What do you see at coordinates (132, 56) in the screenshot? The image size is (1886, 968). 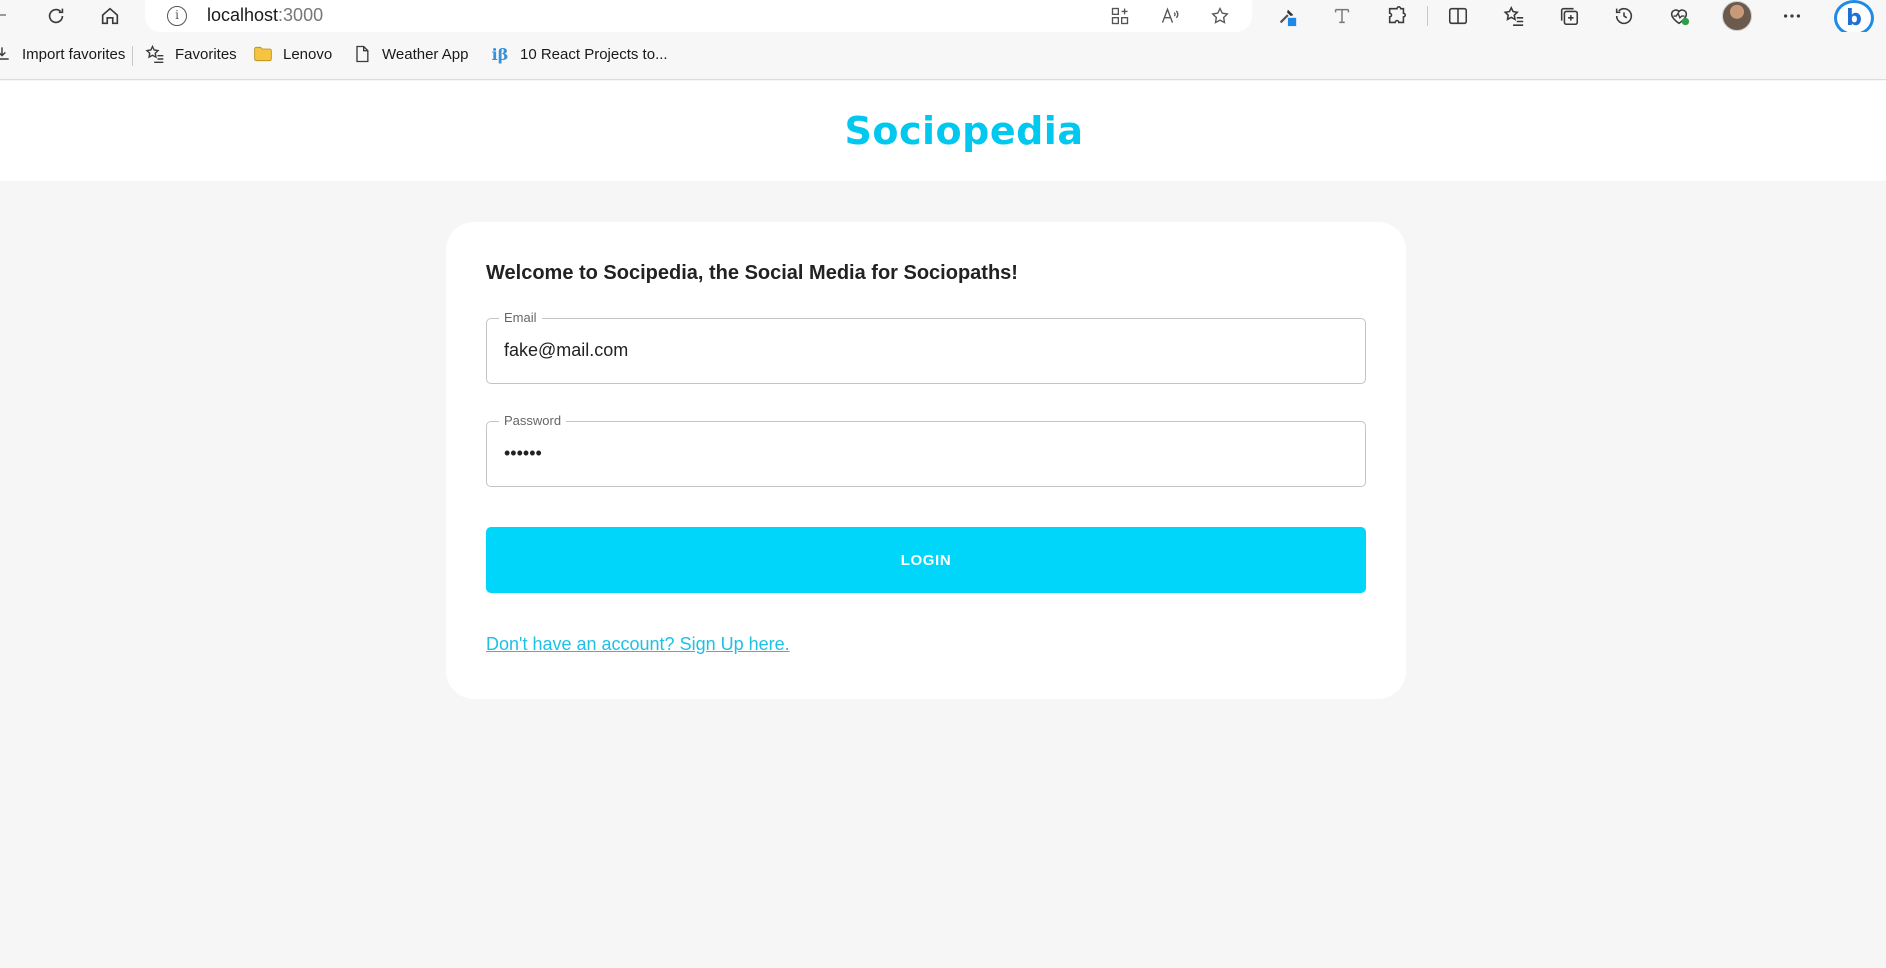 I see `favorites-separator` at bounding box center [132, 56].